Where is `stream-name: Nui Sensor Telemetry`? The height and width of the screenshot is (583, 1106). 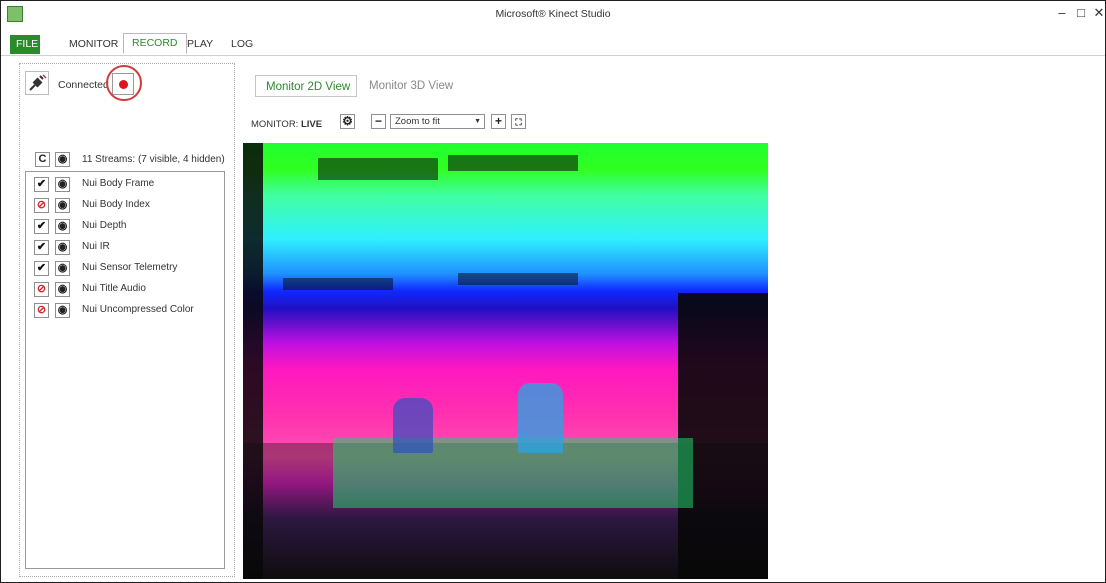
stream-name: Nui Sensor Telemetry is located at coordinates (130, 267).